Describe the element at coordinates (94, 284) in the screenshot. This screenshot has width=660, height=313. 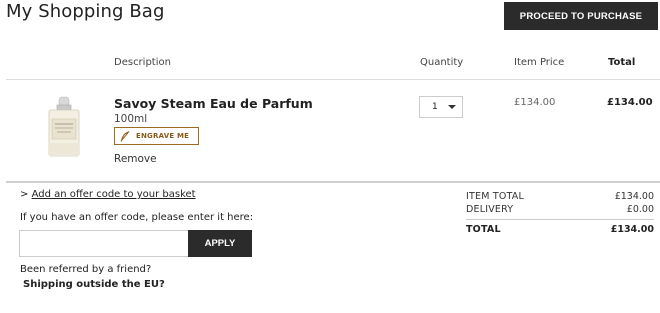
I see `shipping-outside-eu-link: Shipping outside the EU?` at that location.